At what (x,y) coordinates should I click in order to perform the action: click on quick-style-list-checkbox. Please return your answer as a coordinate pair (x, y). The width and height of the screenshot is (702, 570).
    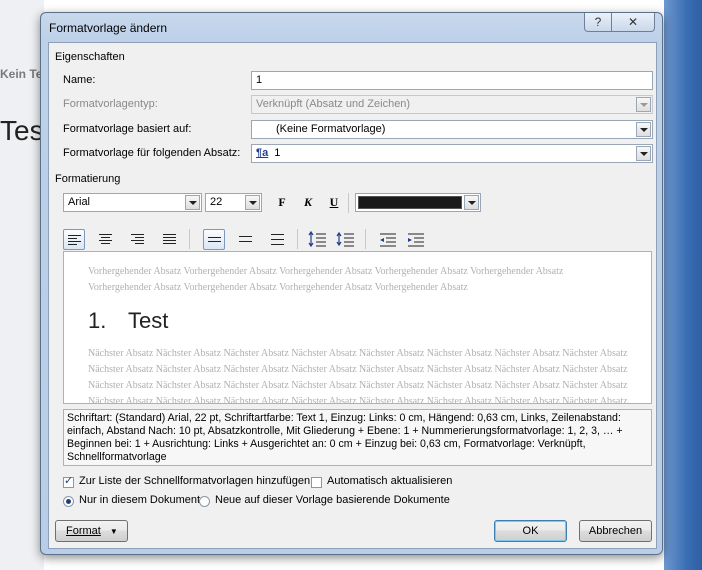
    Looking at the image, I should click on (68, 481).